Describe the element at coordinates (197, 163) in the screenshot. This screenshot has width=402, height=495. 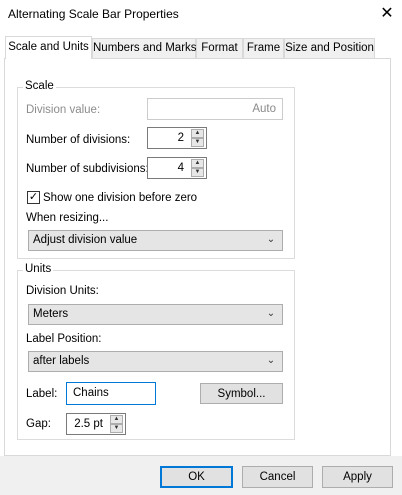
I see `subdivisions-up-icon: ▲` at that location.